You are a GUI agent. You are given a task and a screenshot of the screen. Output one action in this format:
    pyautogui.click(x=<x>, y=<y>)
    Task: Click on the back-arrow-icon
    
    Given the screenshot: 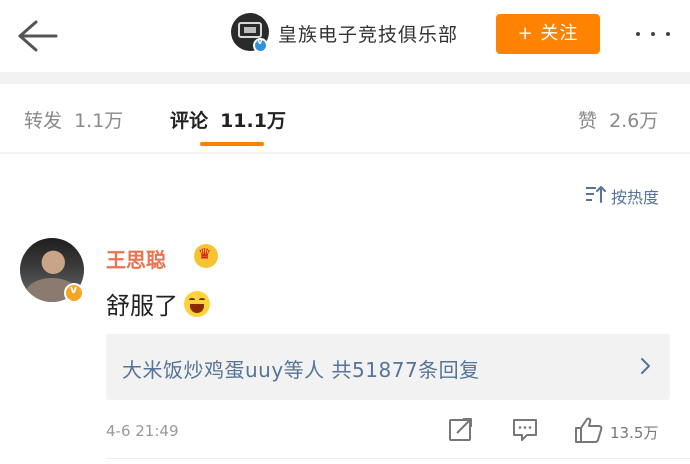 What is the action you would take?
    pyautogui.click(x=36, y=36)
    